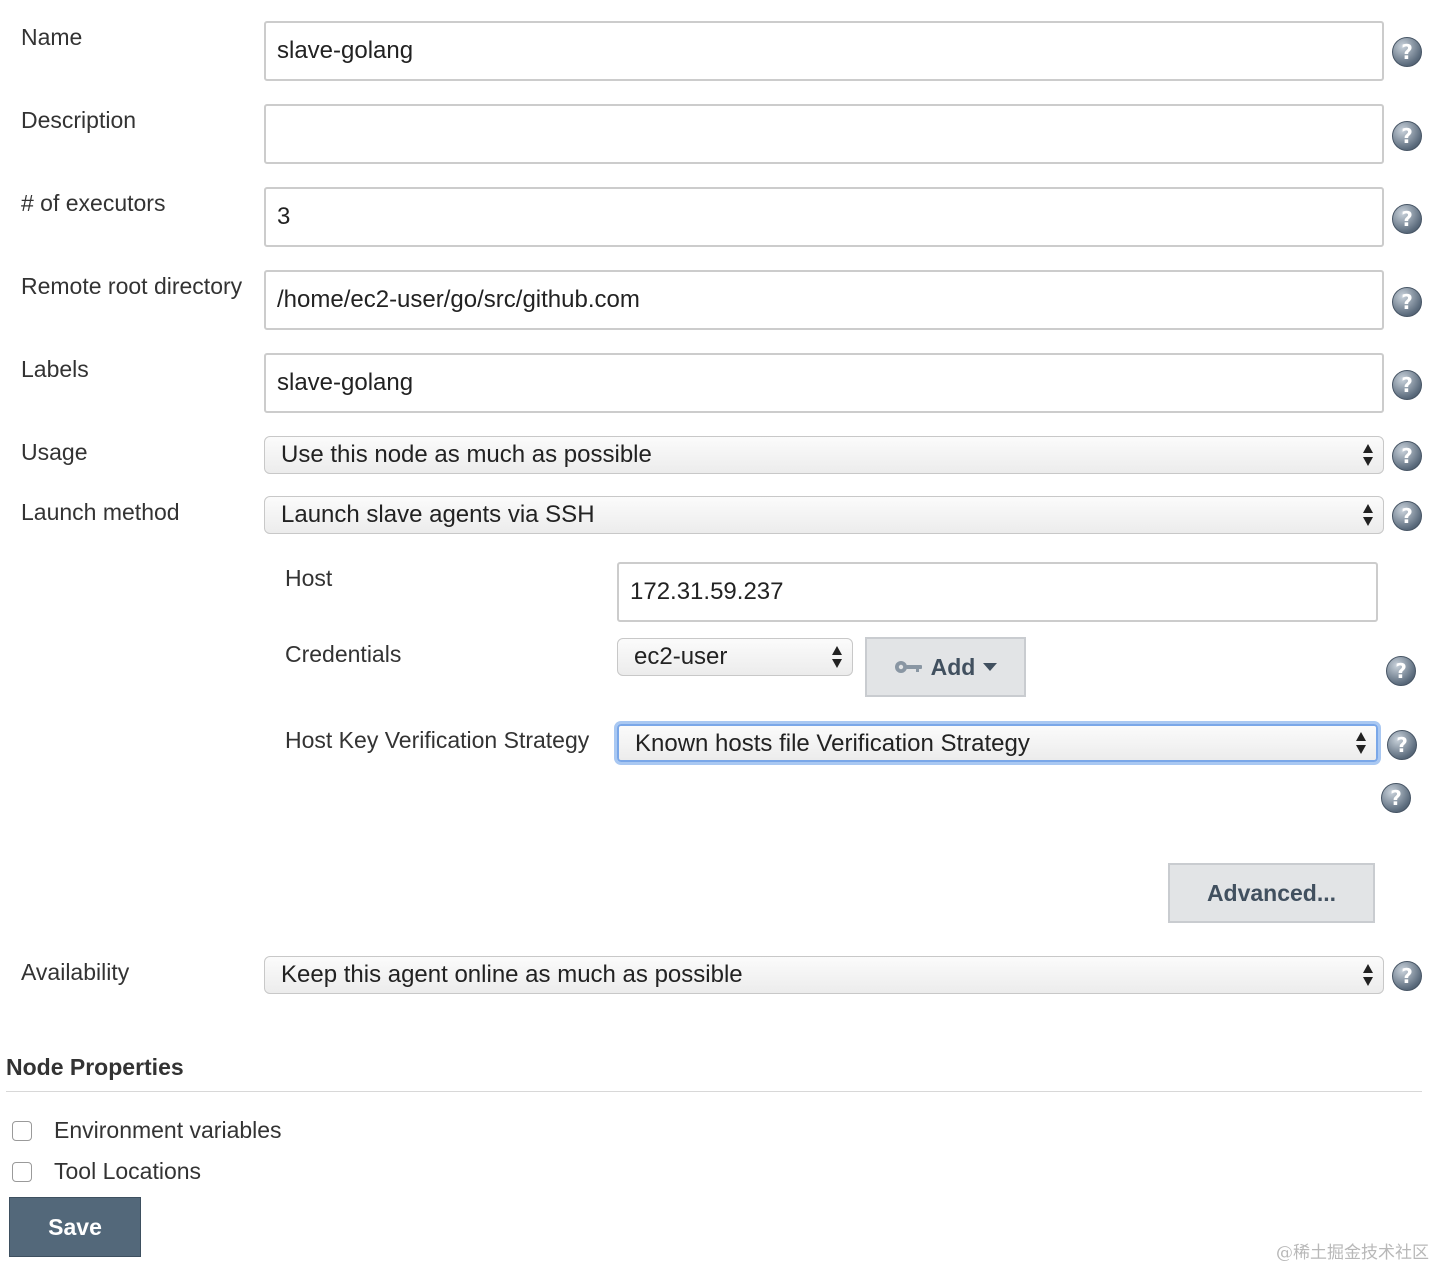  I want to click on save-button: Save, so click(75, 1227).